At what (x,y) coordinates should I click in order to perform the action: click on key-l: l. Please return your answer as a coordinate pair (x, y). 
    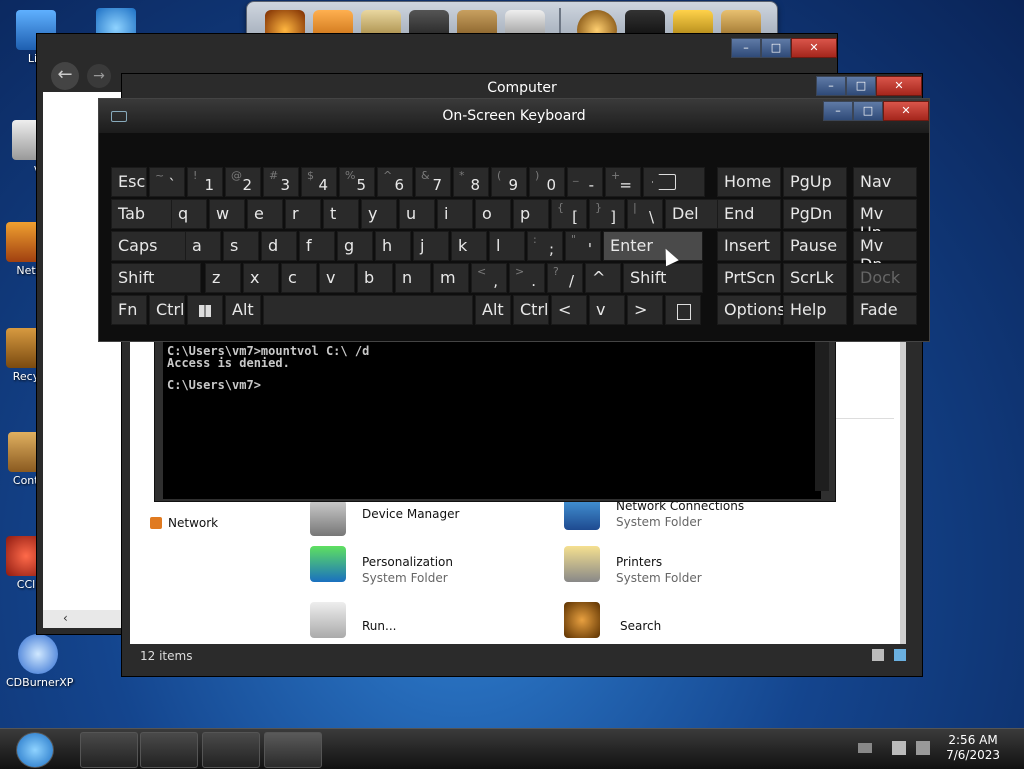
    Looking at the image, I should click on (507, 246).